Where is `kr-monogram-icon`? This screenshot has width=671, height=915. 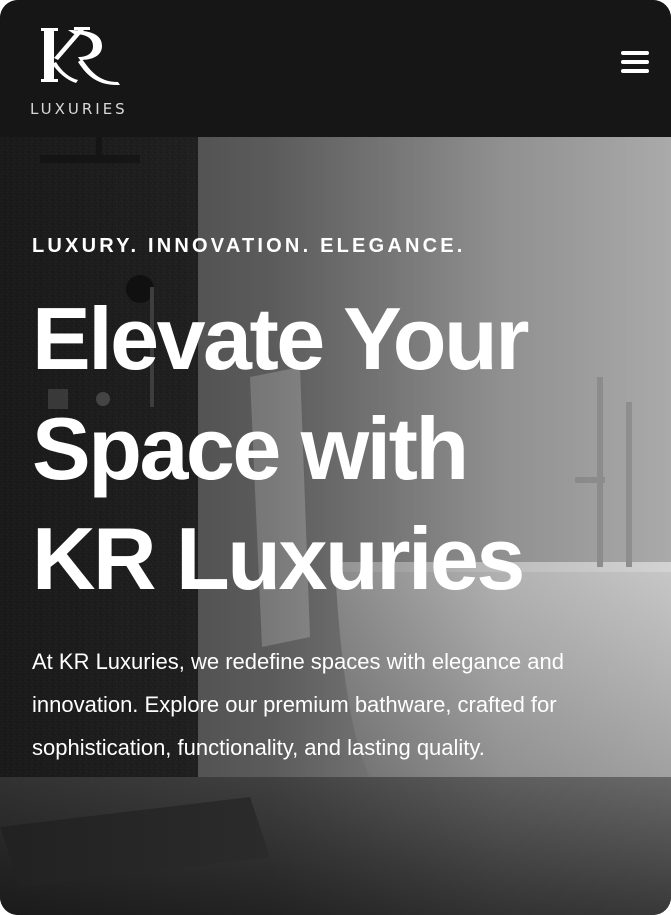
kr-monogram-icon is located at coordinates (80, 56).